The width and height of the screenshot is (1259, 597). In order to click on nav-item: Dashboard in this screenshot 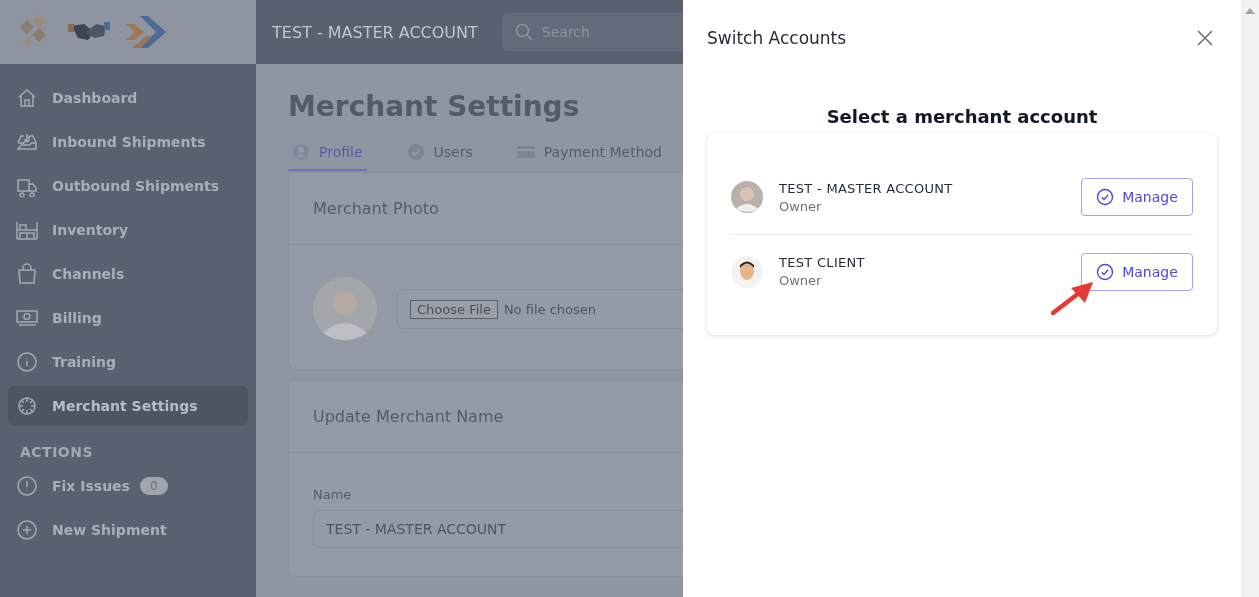, I will do `click(128, 98)`.